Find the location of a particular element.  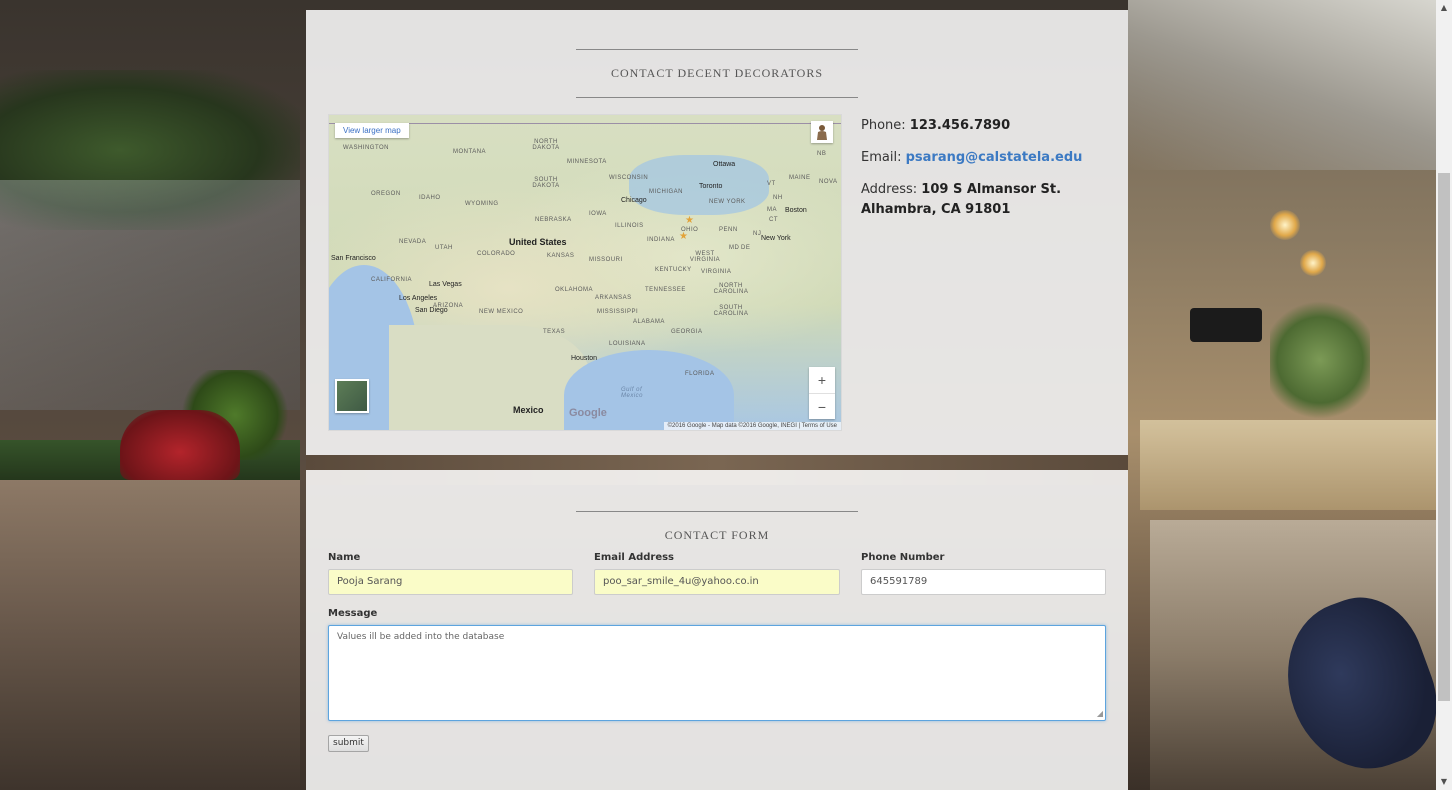

bg-dining-chairs is located at coordinates (1288, 465).